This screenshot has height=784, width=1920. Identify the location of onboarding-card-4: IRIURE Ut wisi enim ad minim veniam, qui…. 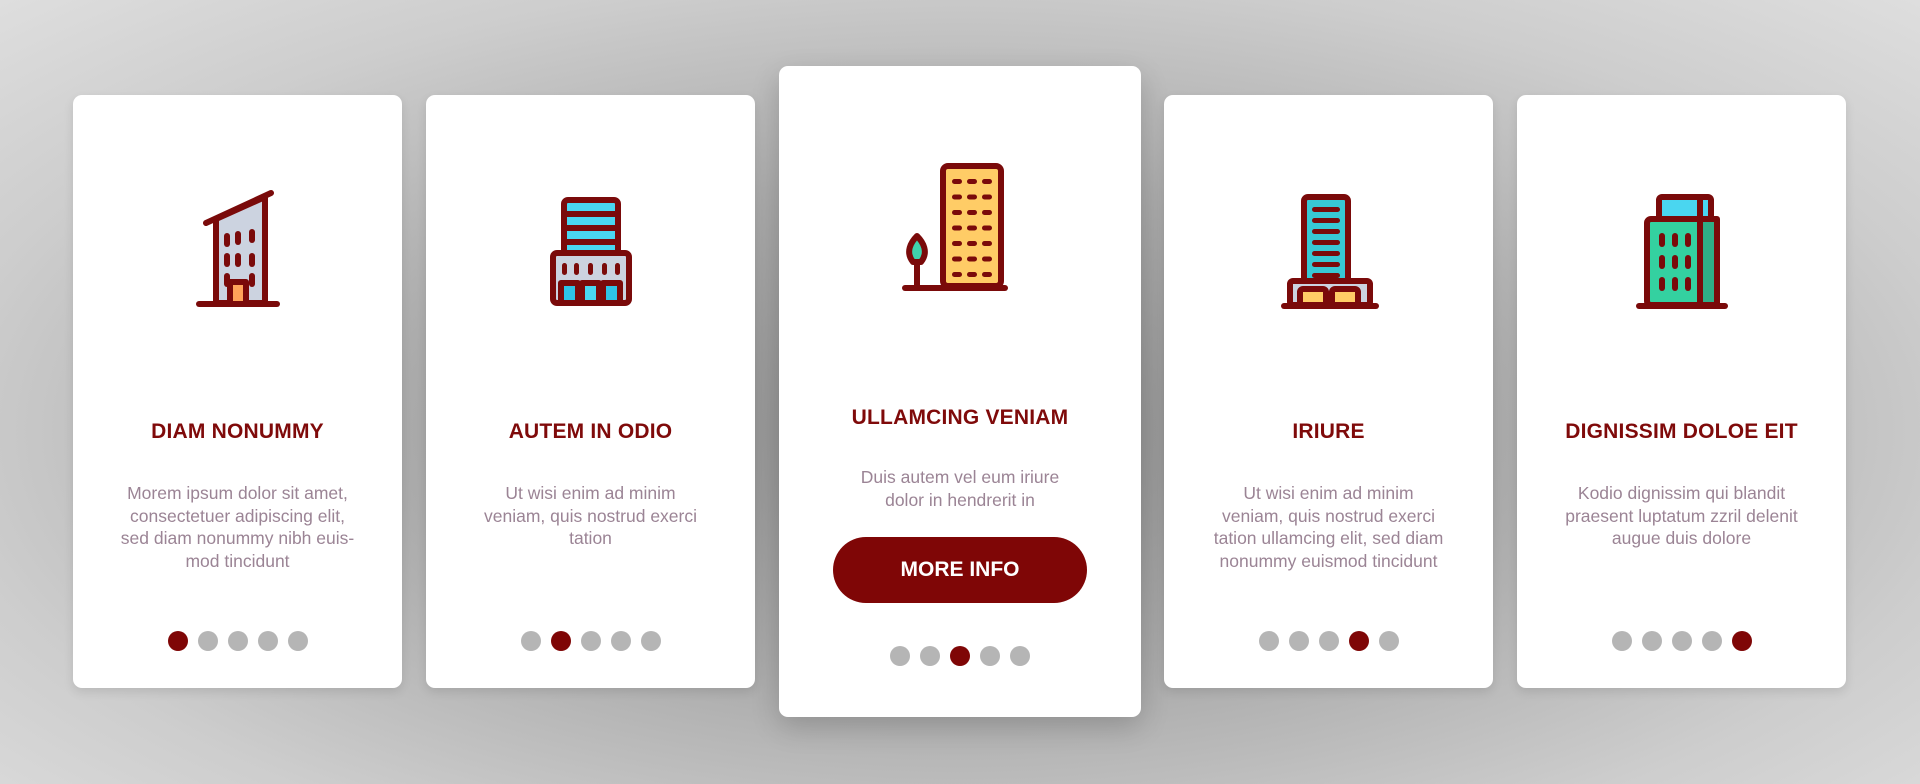
(1328, 391).